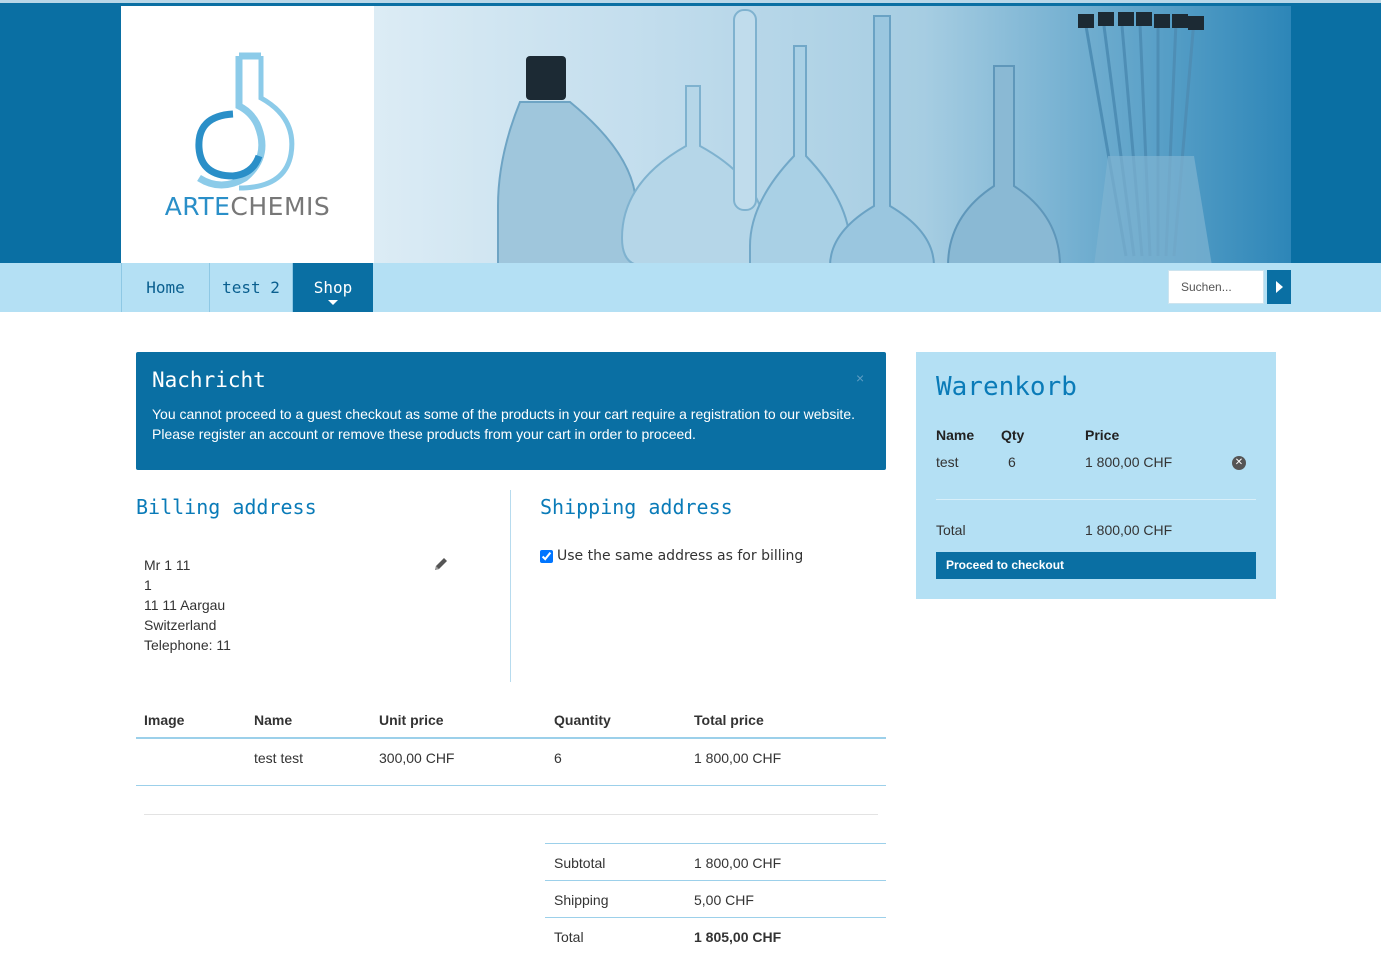  Describe the element at coordinates (185, 605) in the screenshot. I see `address-line: 11 11 Aargau` at that location.